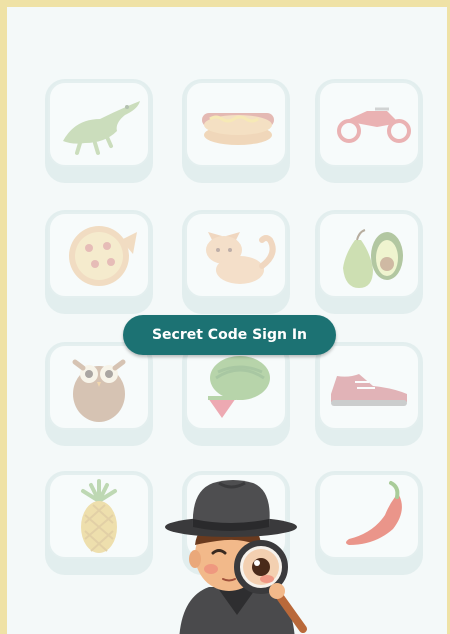 The height and width of the screenshot is (634, 450). I want to click on pineapple-icon, so click(99, 516).